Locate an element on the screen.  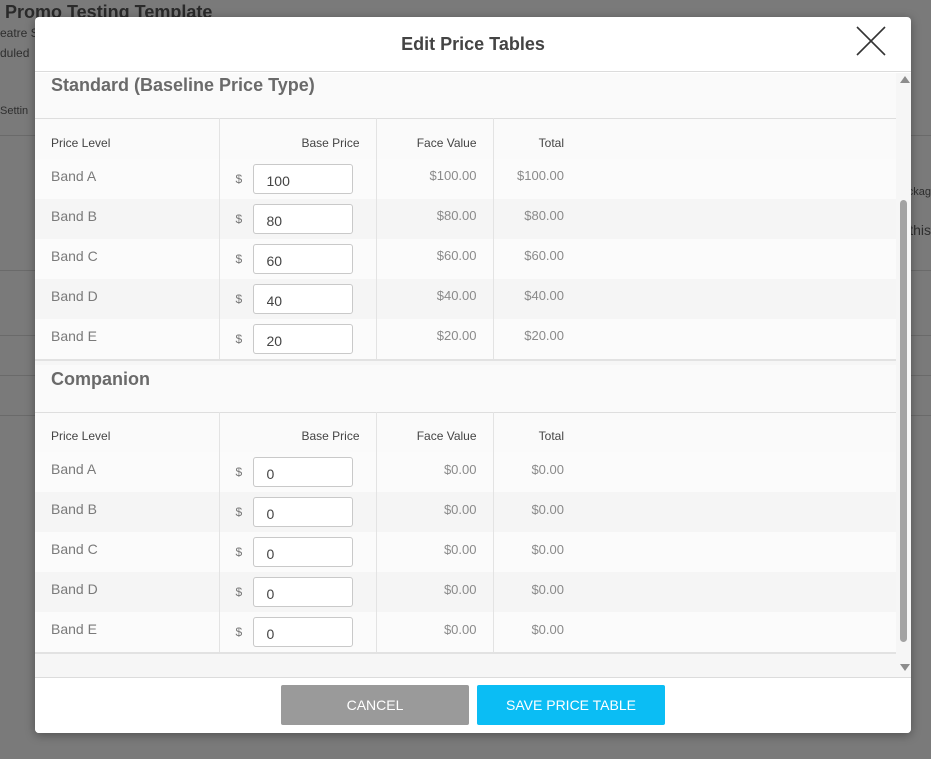
total-value: $60.00 is located at coordinates (536, 258).